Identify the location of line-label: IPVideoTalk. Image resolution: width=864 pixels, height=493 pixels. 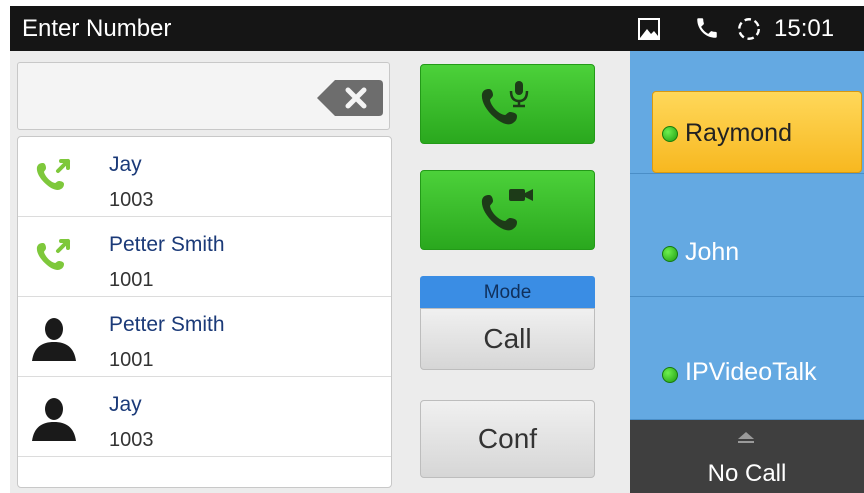
(751, 372).